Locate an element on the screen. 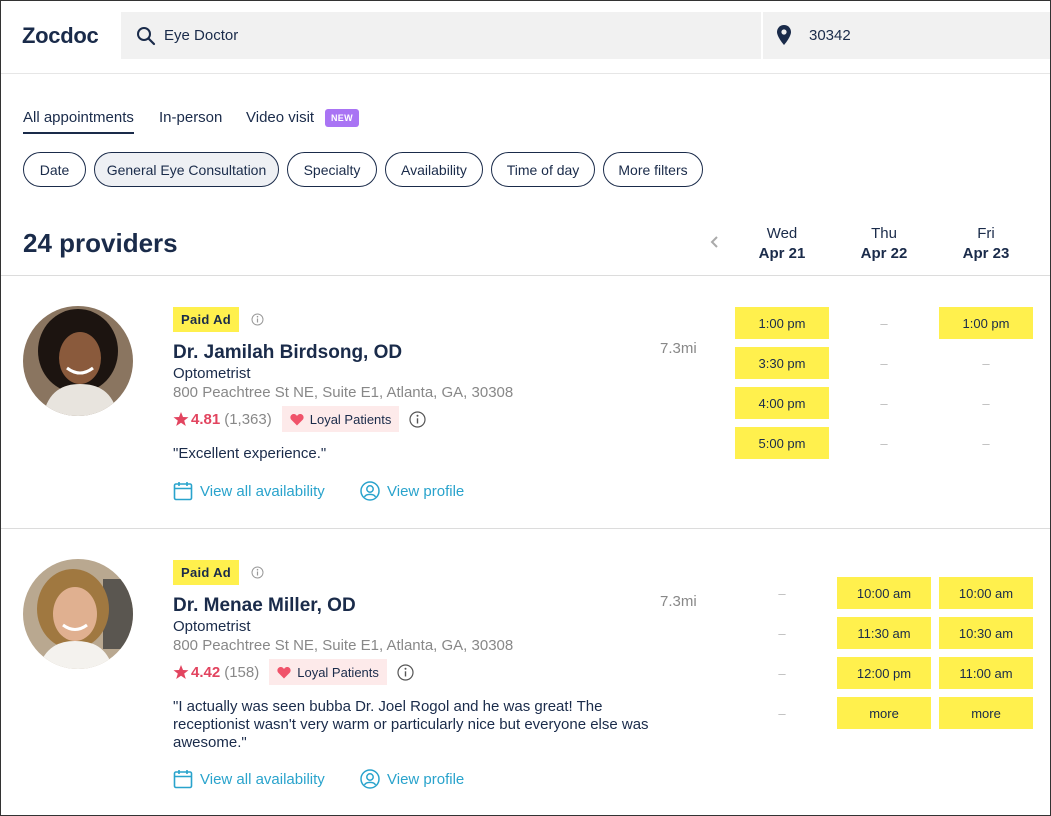 The width and height of the screenshot is (1051, 816). time-slot: 10:30 am is located at coordinates (986, 633).